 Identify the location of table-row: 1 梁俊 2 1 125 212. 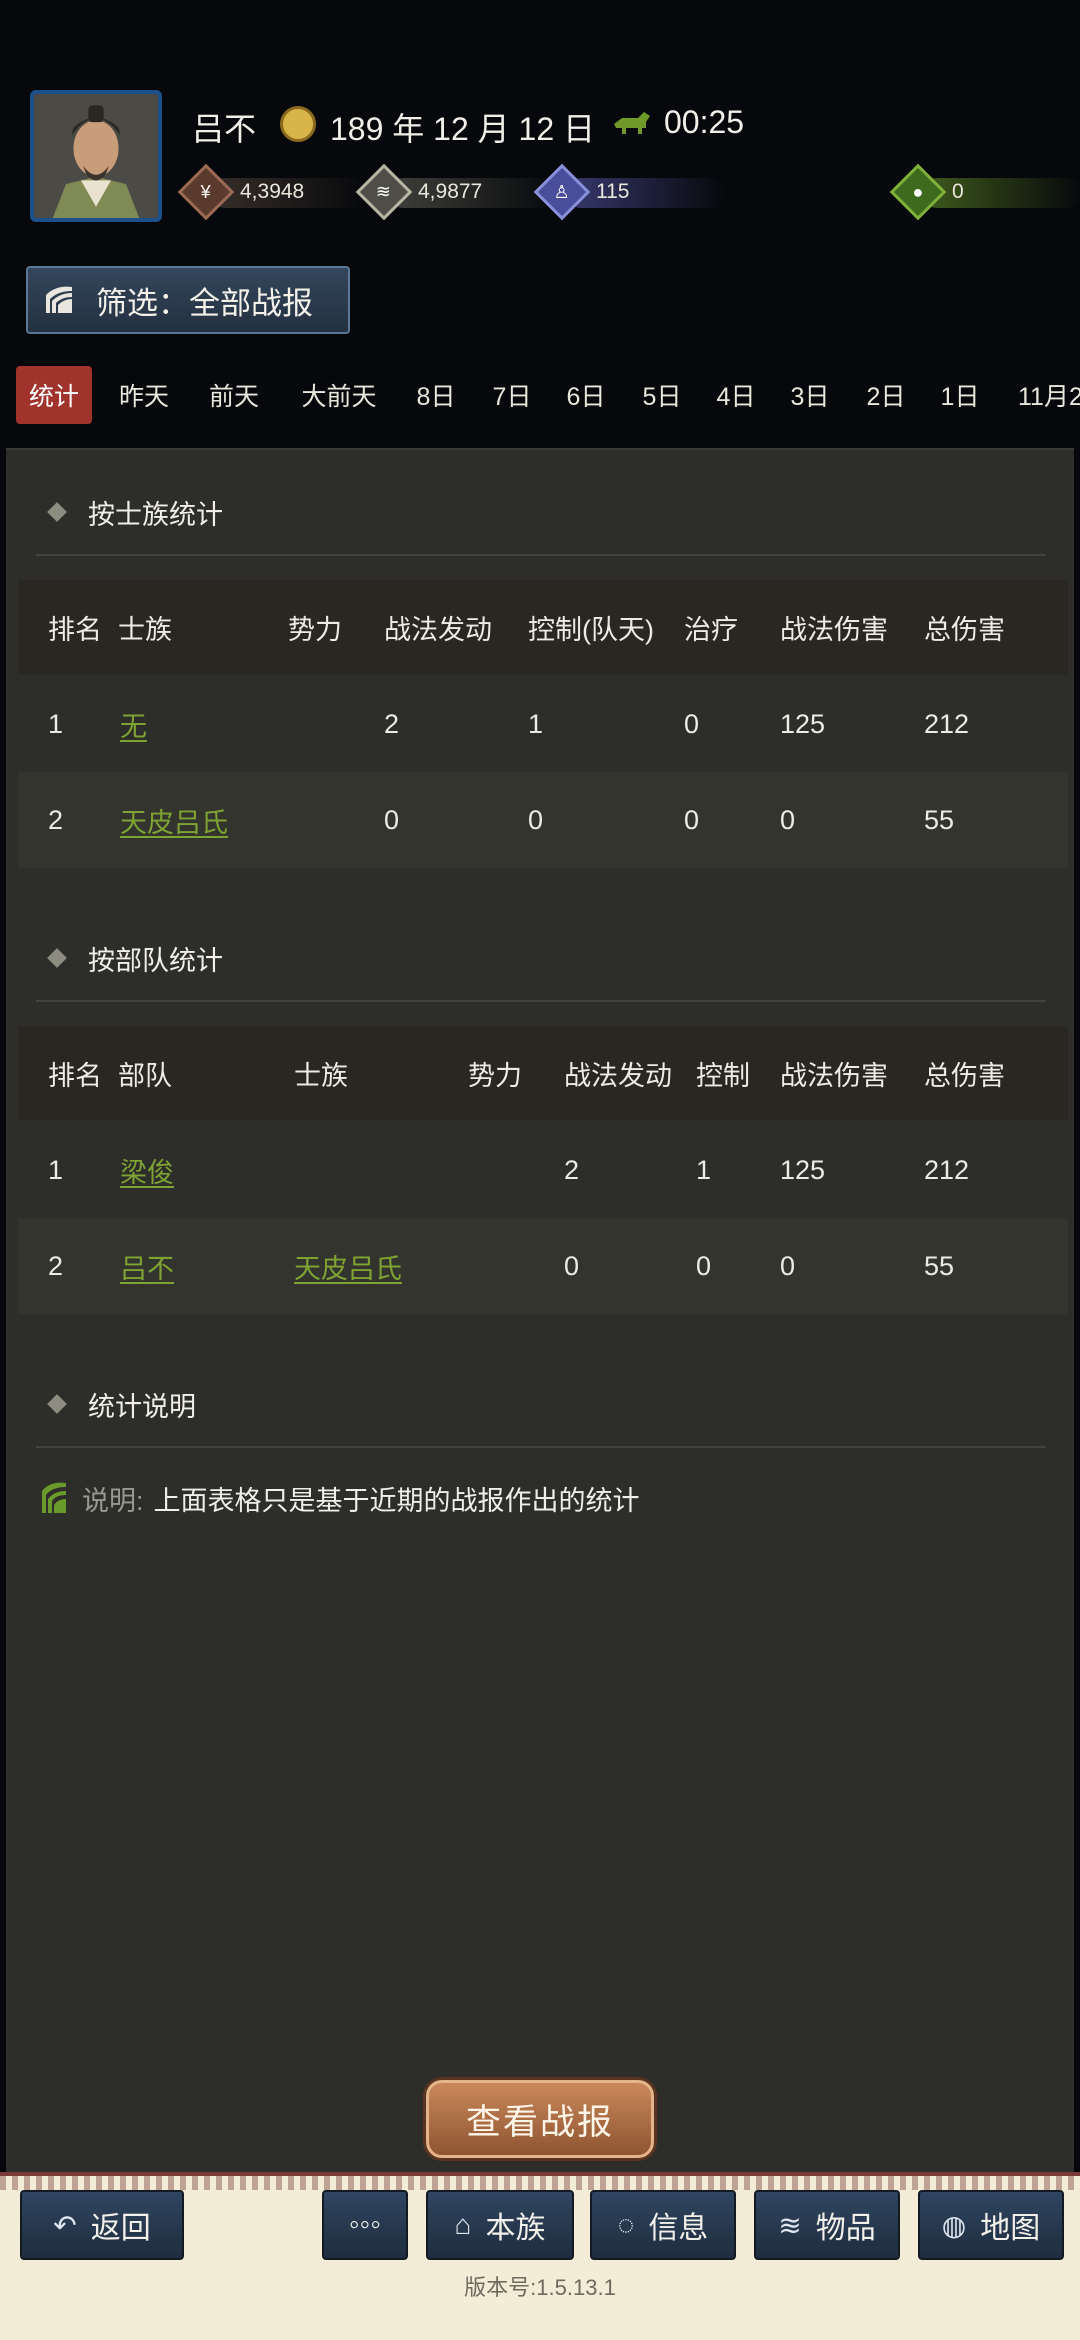
(543, 1170).